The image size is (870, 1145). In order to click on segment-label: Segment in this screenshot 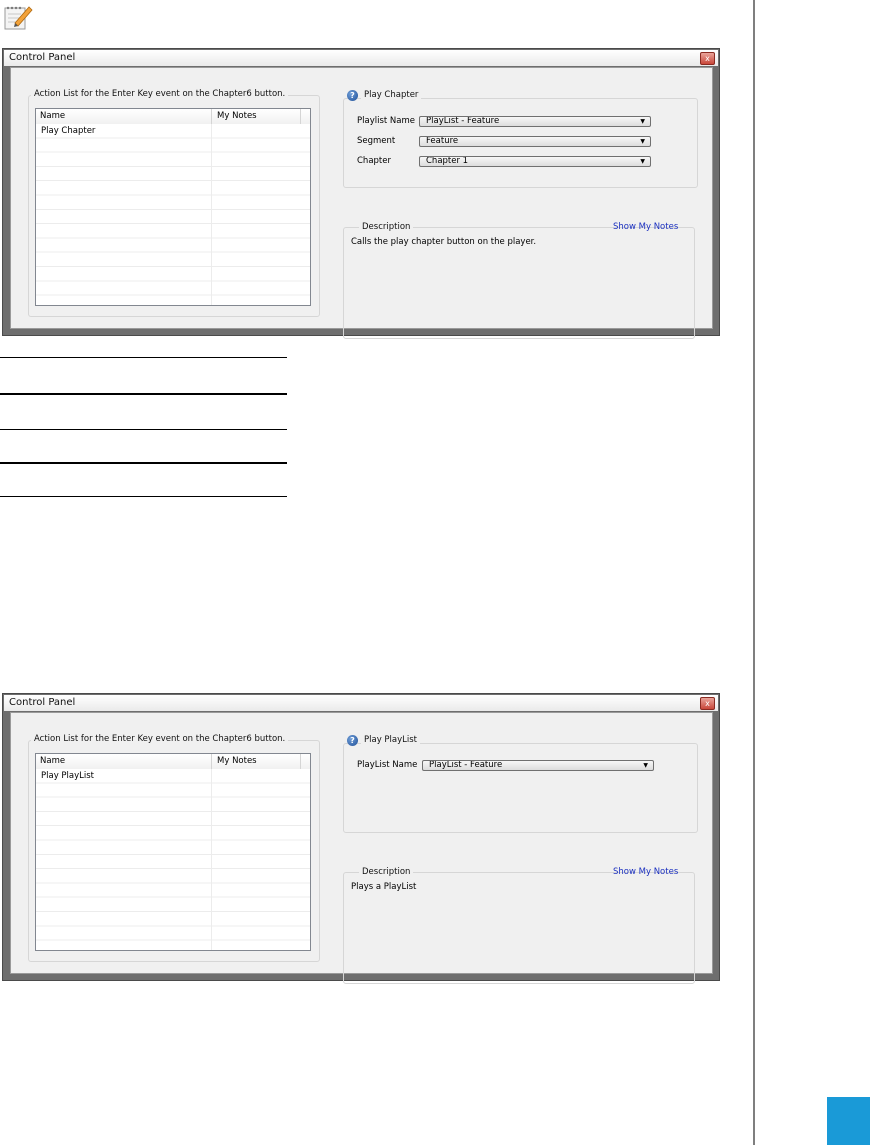, I will do `click(376, 141)`.